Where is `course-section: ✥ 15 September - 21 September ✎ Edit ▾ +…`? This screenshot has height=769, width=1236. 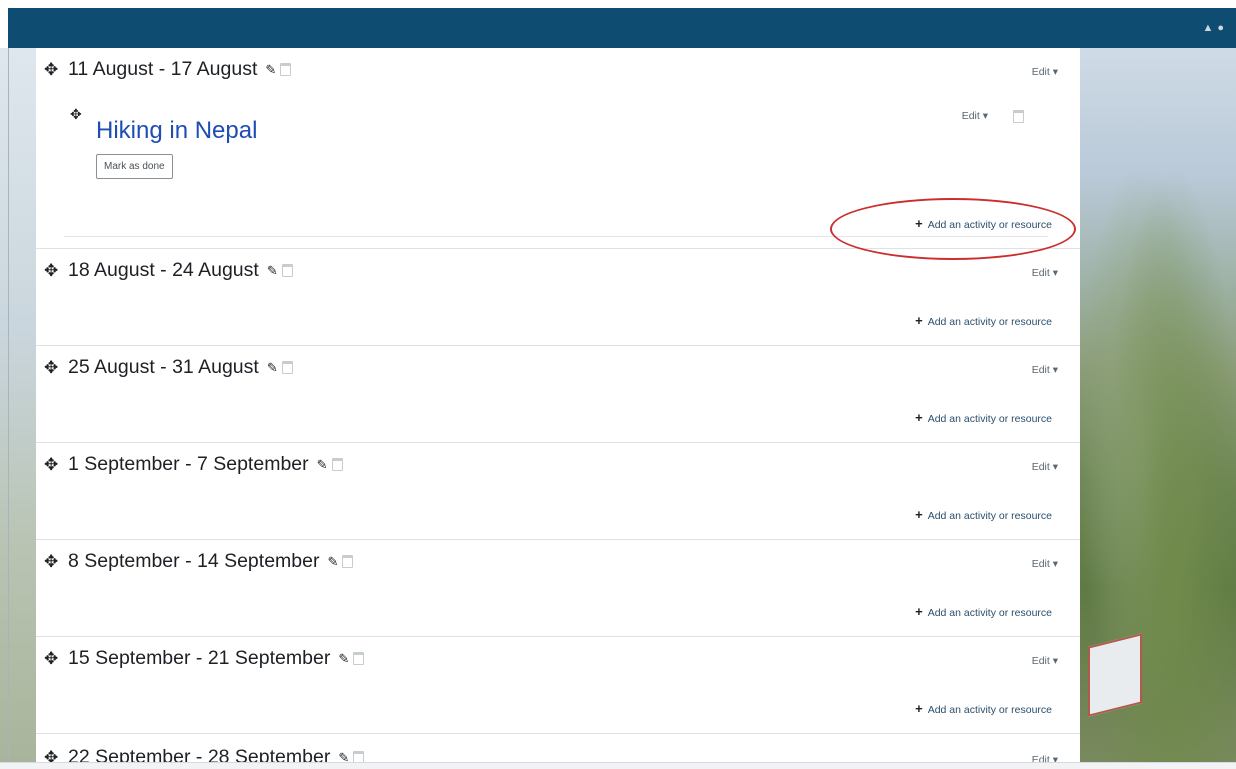 course-section: ✥ 15 September - 21 September ✎ Edit ▾ +… is located at coordinates (558, 685).